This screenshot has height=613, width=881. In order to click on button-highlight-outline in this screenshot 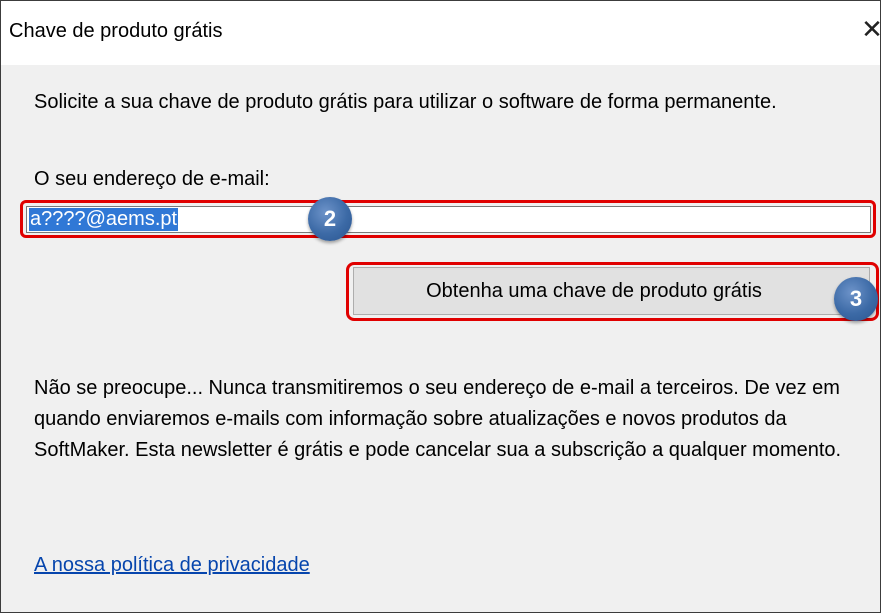, I will do `click(612, 291)`.